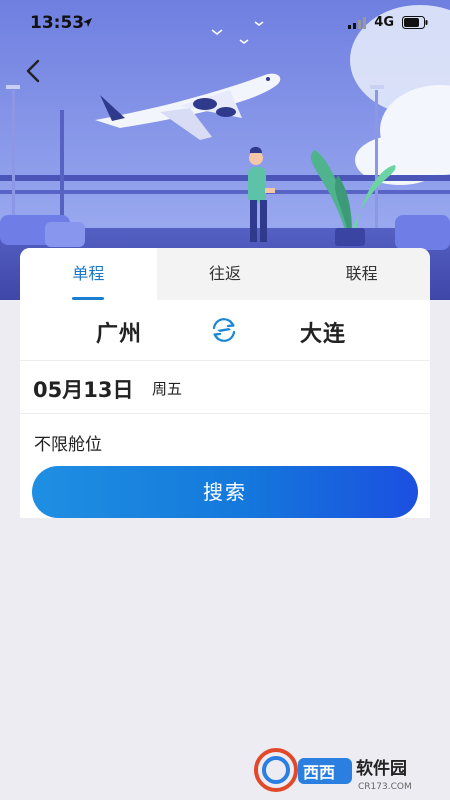 This screenshot has height=800, width=450. I want to click on watermark-graphic: 西西 软件园 CR173.COM, so click(333, 770).